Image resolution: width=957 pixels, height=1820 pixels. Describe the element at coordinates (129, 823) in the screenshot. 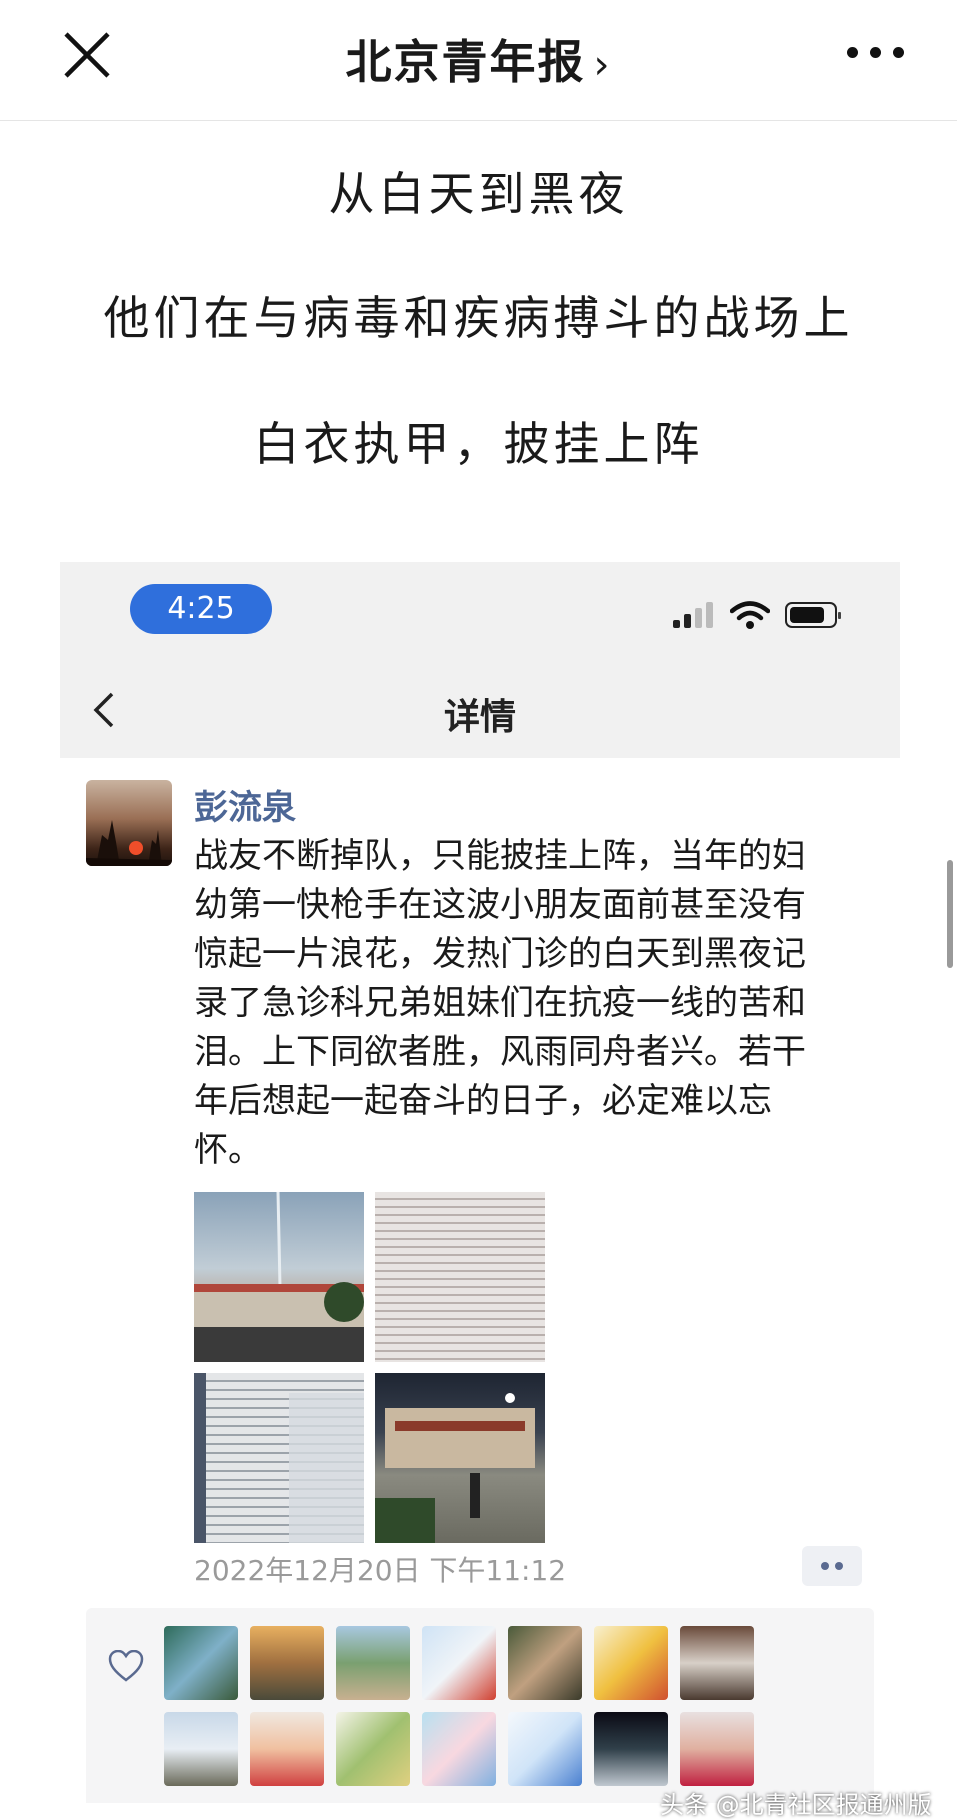

I see `author-avatar` at that location.